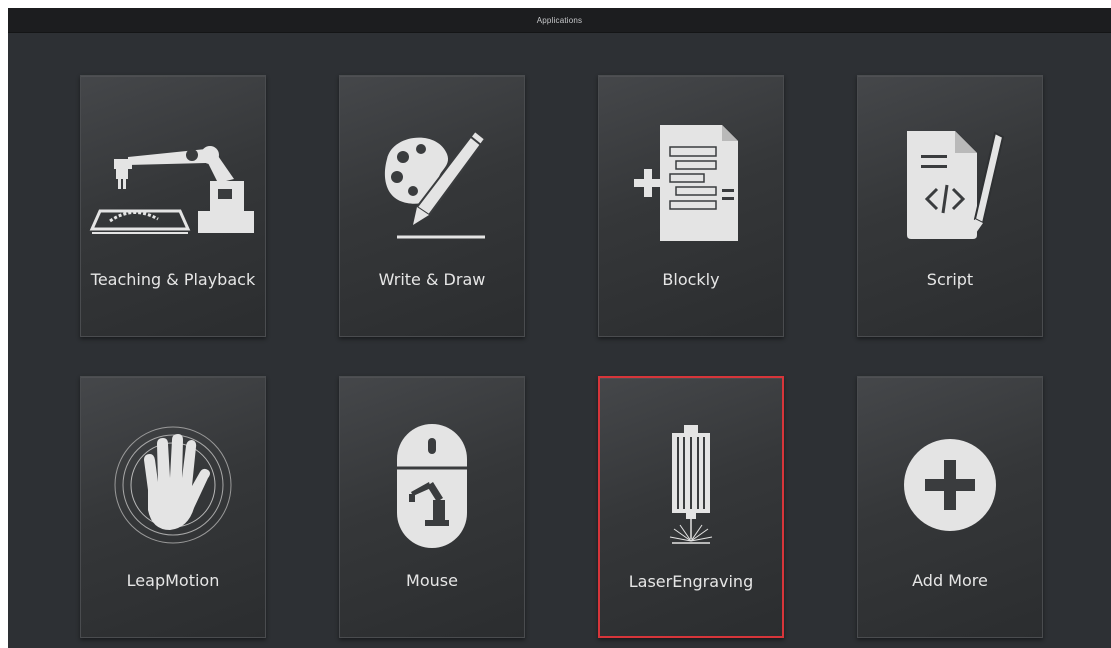 Image resolution: width=1111 pixels, height=648 pixels. What do you see at coordinates (432, 580) in the screenshot?
I see `tile-label: Mouse` at bounding box center [432, 580].